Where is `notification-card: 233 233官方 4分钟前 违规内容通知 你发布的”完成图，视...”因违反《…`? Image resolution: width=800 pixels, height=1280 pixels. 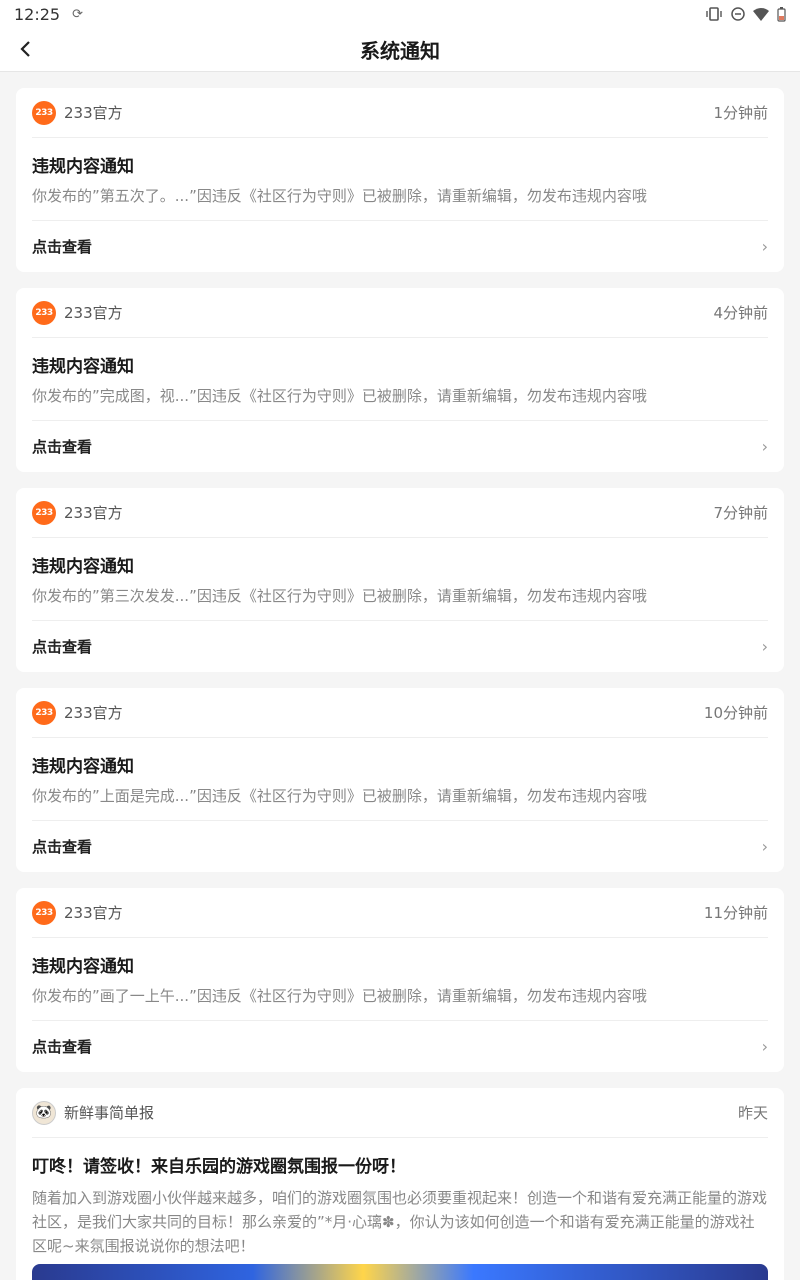
notification-card: 233 233官方 4分钟前 违规内容通知 你发布的”完成图，视...”因违反《… is located at coordinates (400, 380).